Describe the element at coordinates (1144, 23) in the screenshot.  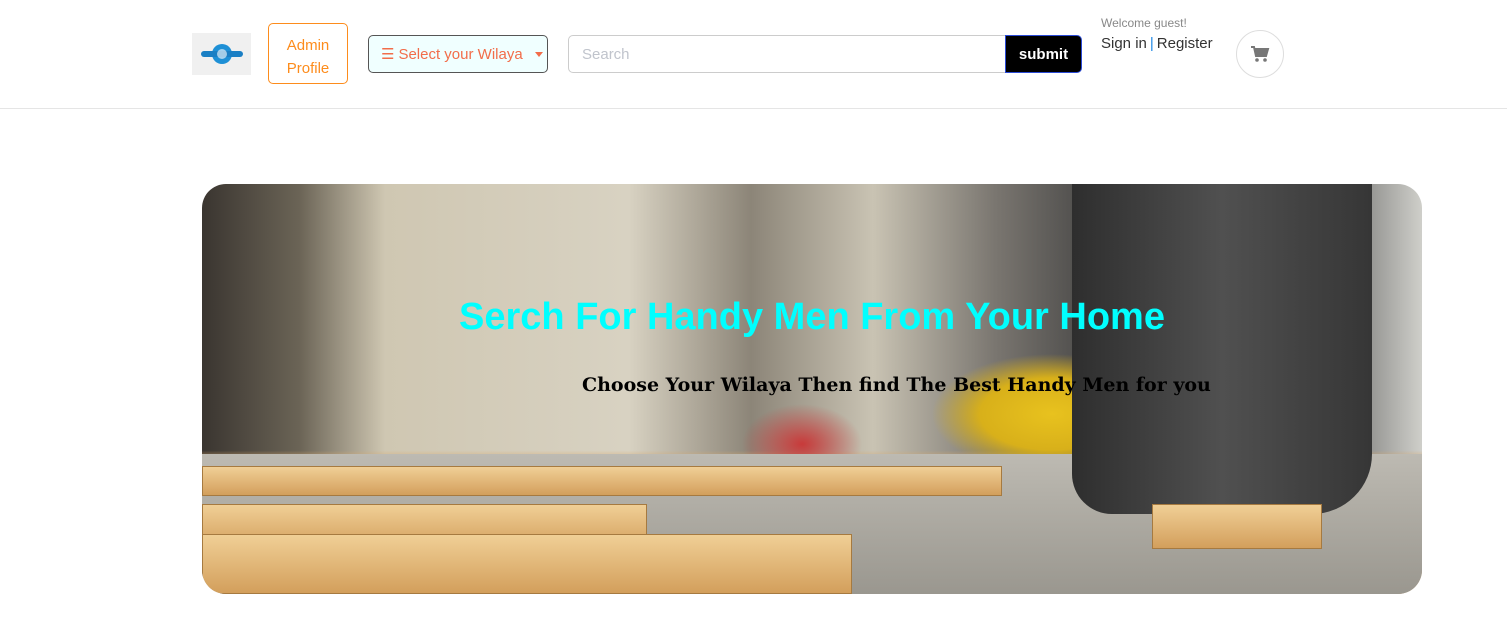
I see `welcome-text: Welcome guest!` at that location.